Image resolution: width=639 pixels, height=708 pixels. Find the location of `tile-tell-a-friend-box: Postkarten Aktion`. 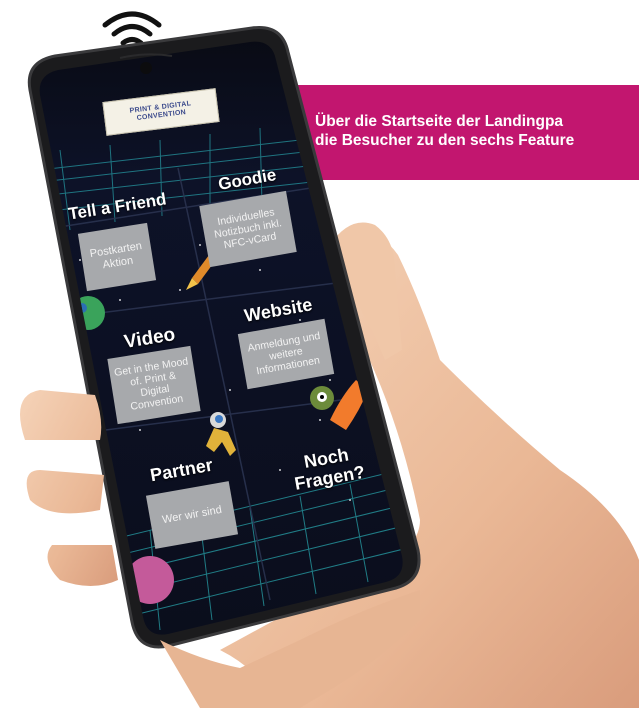

tile-tell-a-friend-box: Postkarten Aktion is located at coordinates (117, 257).